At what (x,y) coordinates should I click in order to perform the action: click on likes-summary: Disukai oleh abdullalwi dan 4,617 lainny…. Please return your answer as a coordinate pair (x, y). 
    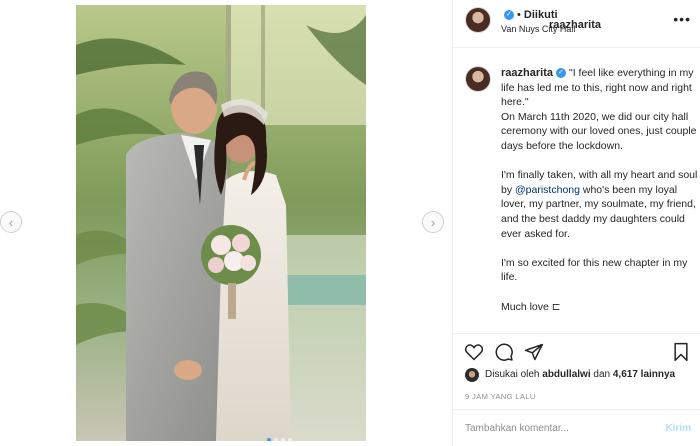
    Looking at the image, I should click on (582, 376).